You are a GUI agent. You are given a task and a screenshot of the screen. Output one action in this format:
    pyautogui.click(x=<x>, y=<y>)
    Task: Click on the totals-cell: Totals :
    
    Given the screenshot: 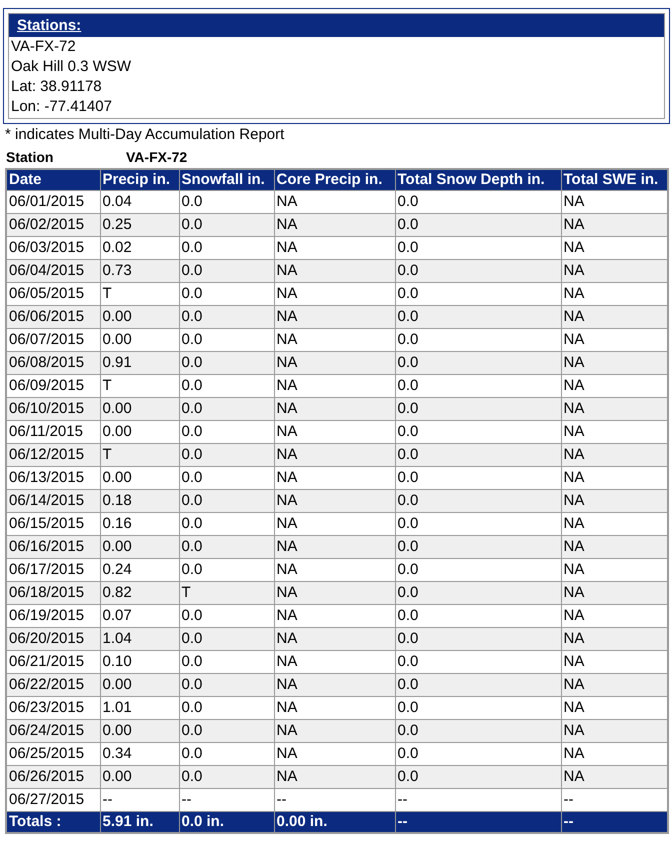 What is the action you would take?
    pyautogui.click(x=53, y=822)
    